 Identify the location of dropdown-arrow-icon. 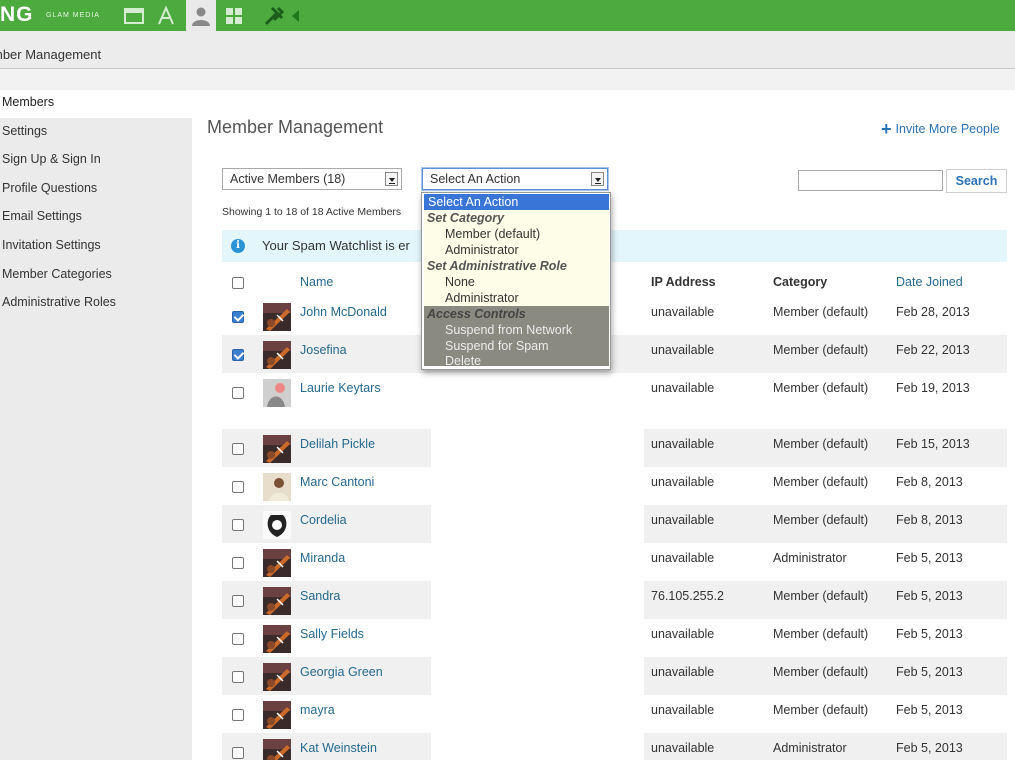
(597, 179).